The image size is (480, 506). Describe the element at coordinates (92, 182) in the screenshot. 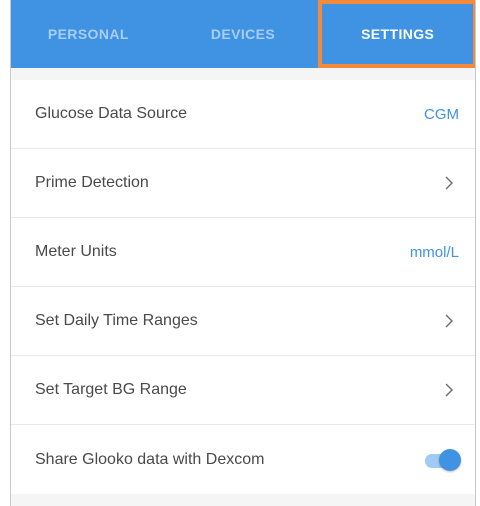

I see `prime-detection-label: Prime Detection` at that location.